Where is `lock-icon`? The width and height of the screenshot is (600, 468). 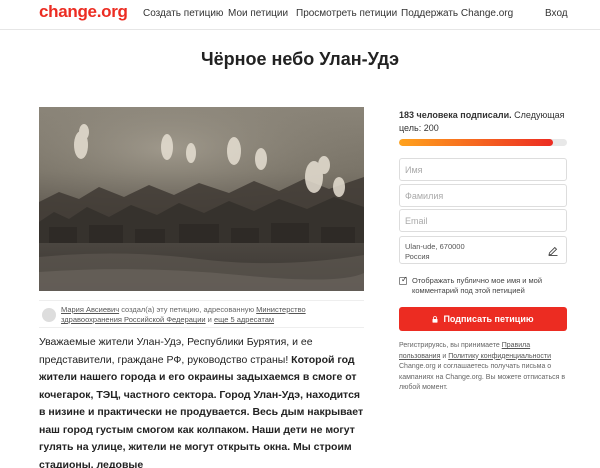 lock-icon is located at coordinates (435, 319).